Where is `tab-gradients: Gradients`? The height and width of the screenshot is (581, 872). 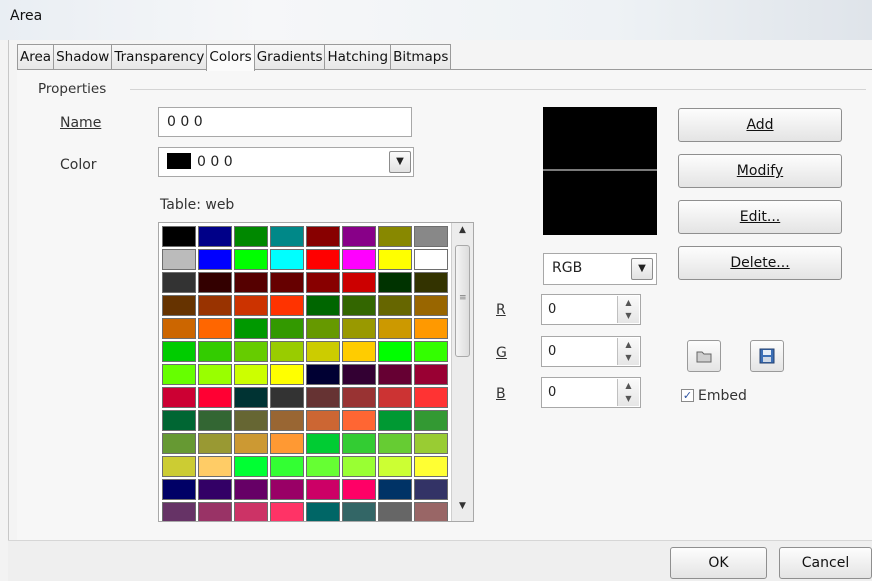
tab-gradients: Gradients is located at coordinates (289, 57).